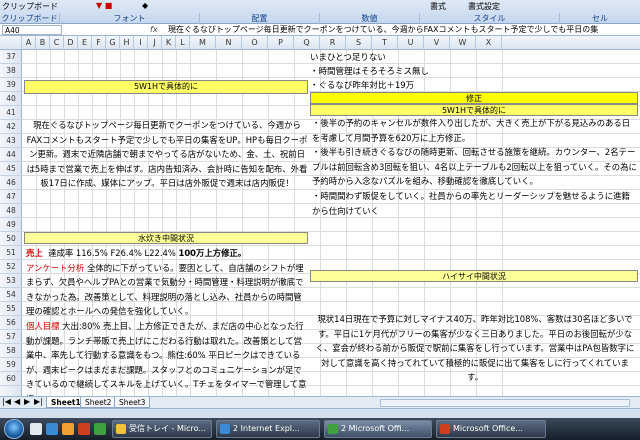 Image resolution: width=640 pixels, height=440 pixels. I want to click on select-all-corner, so click(11, 43).